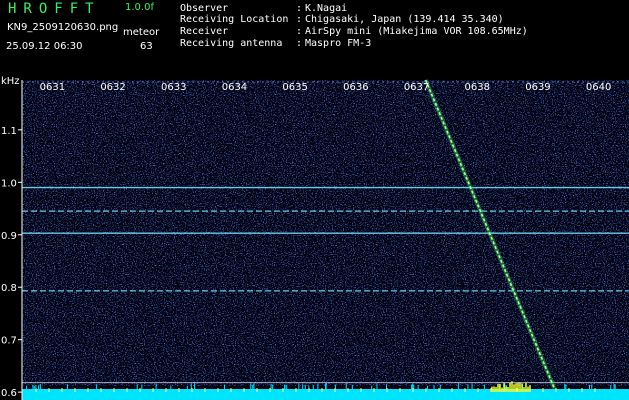 Image resolution: width=629 pixels, height=400 pixels. Describe the element at coordinates (355, 87) in the screenshot. I see `x-tick-label: 0636` at that location.